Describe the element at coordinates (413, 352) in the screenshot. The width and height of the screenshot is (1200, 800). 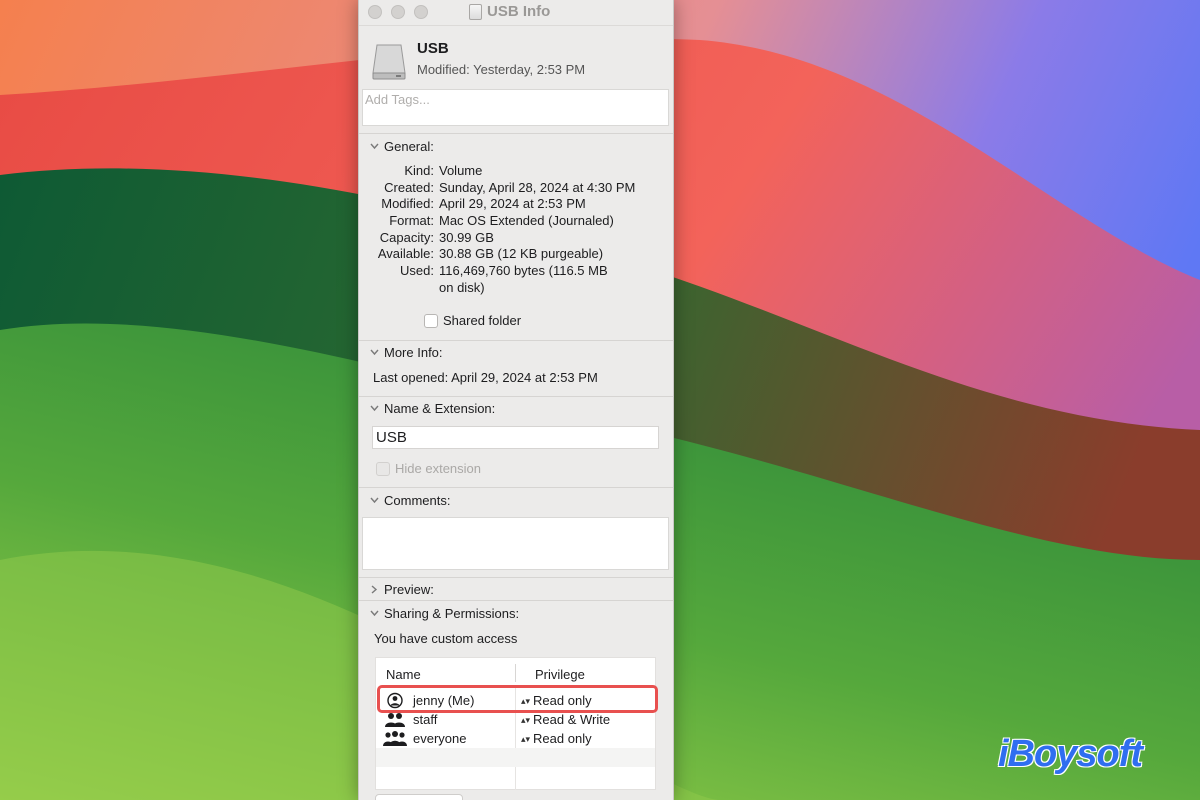
I see `section-more-info-label: More Info:` at that location.